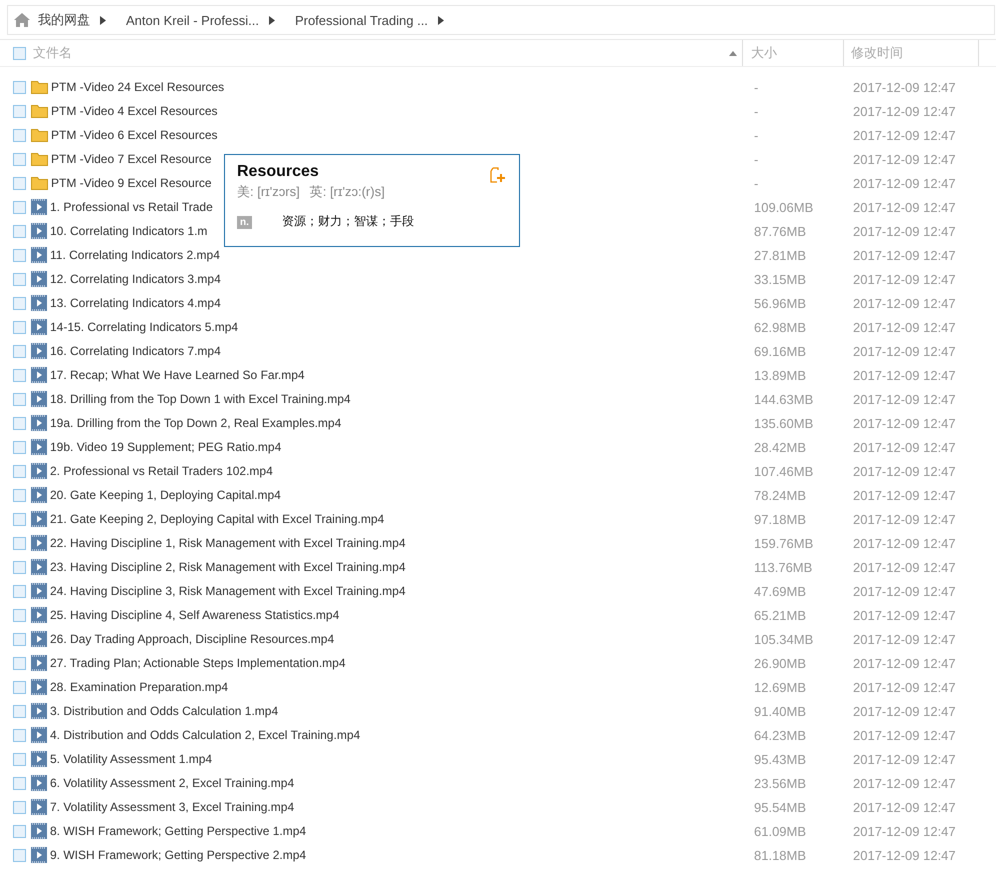 This screenshot has width=996, height=879. What do you see at coordinates (228, 567) in the screenshot?
I see `file-name: 23. Having Discipline 2, Risk Management with Excel Training.mp4` at bounding box center [228, 567].